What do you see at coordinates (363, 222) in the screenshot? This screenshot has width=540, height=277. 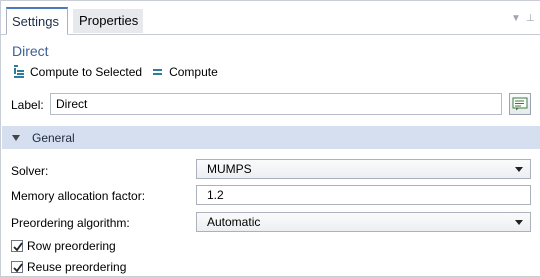 I see `preordering-select: Automatic` at bounding box center [363, 222].